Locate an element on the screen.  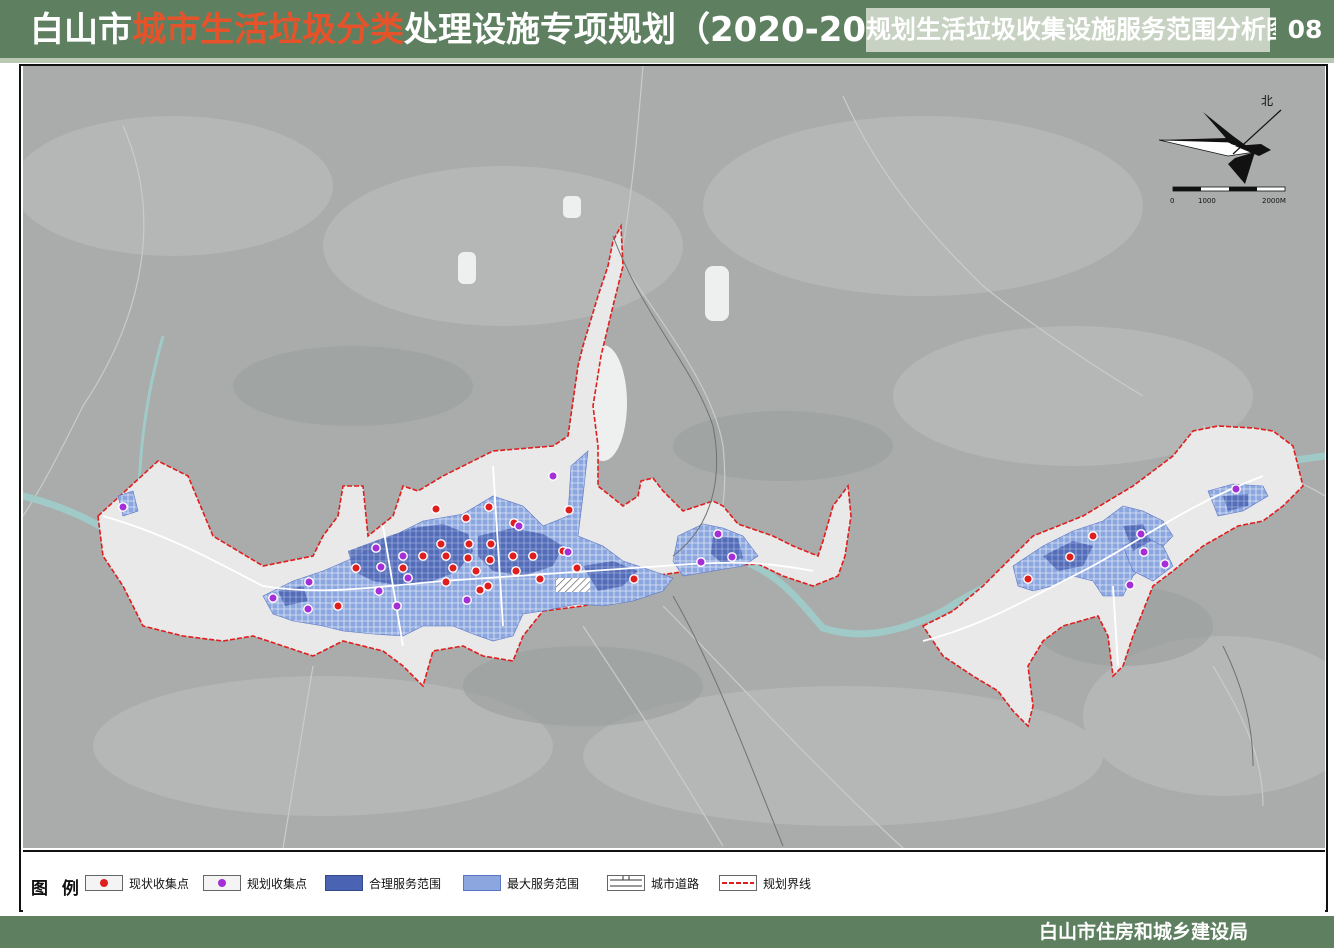
legend-label: 合理服务范围 is located at coordinates (405, 884).